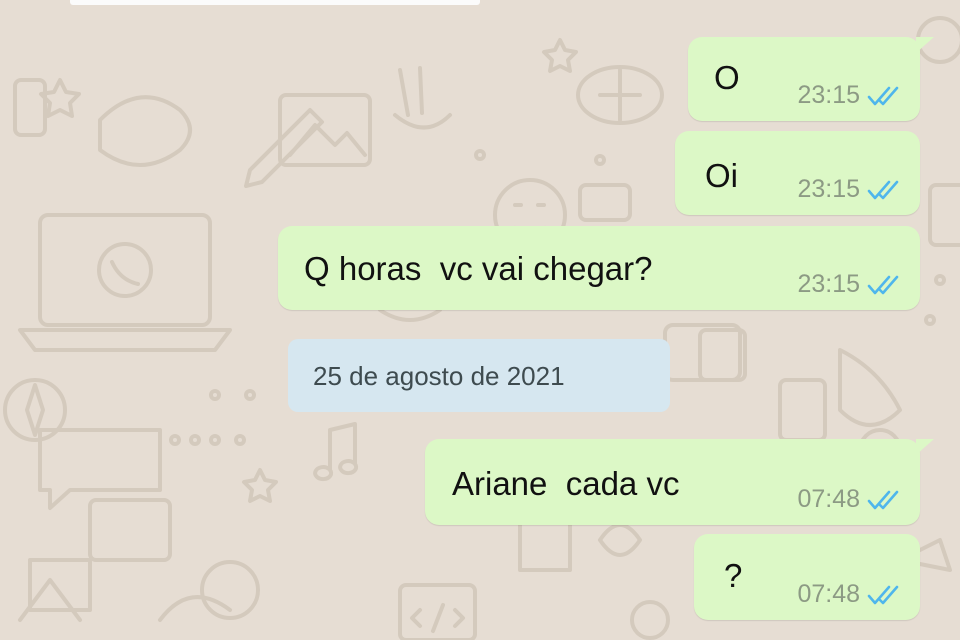  Describe the element at coordinates (797, 173) in the screenshot. I see `outgoing-message: Oi 23:15` at that location.